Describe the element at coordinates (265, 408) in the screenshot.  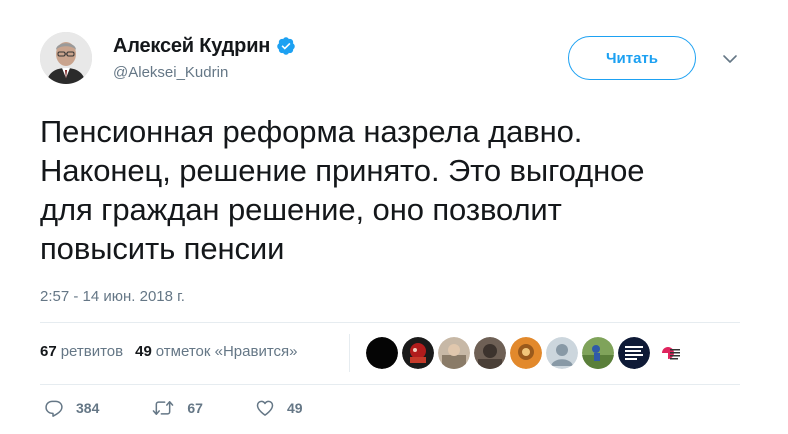
I see `heart-icon` at that location.